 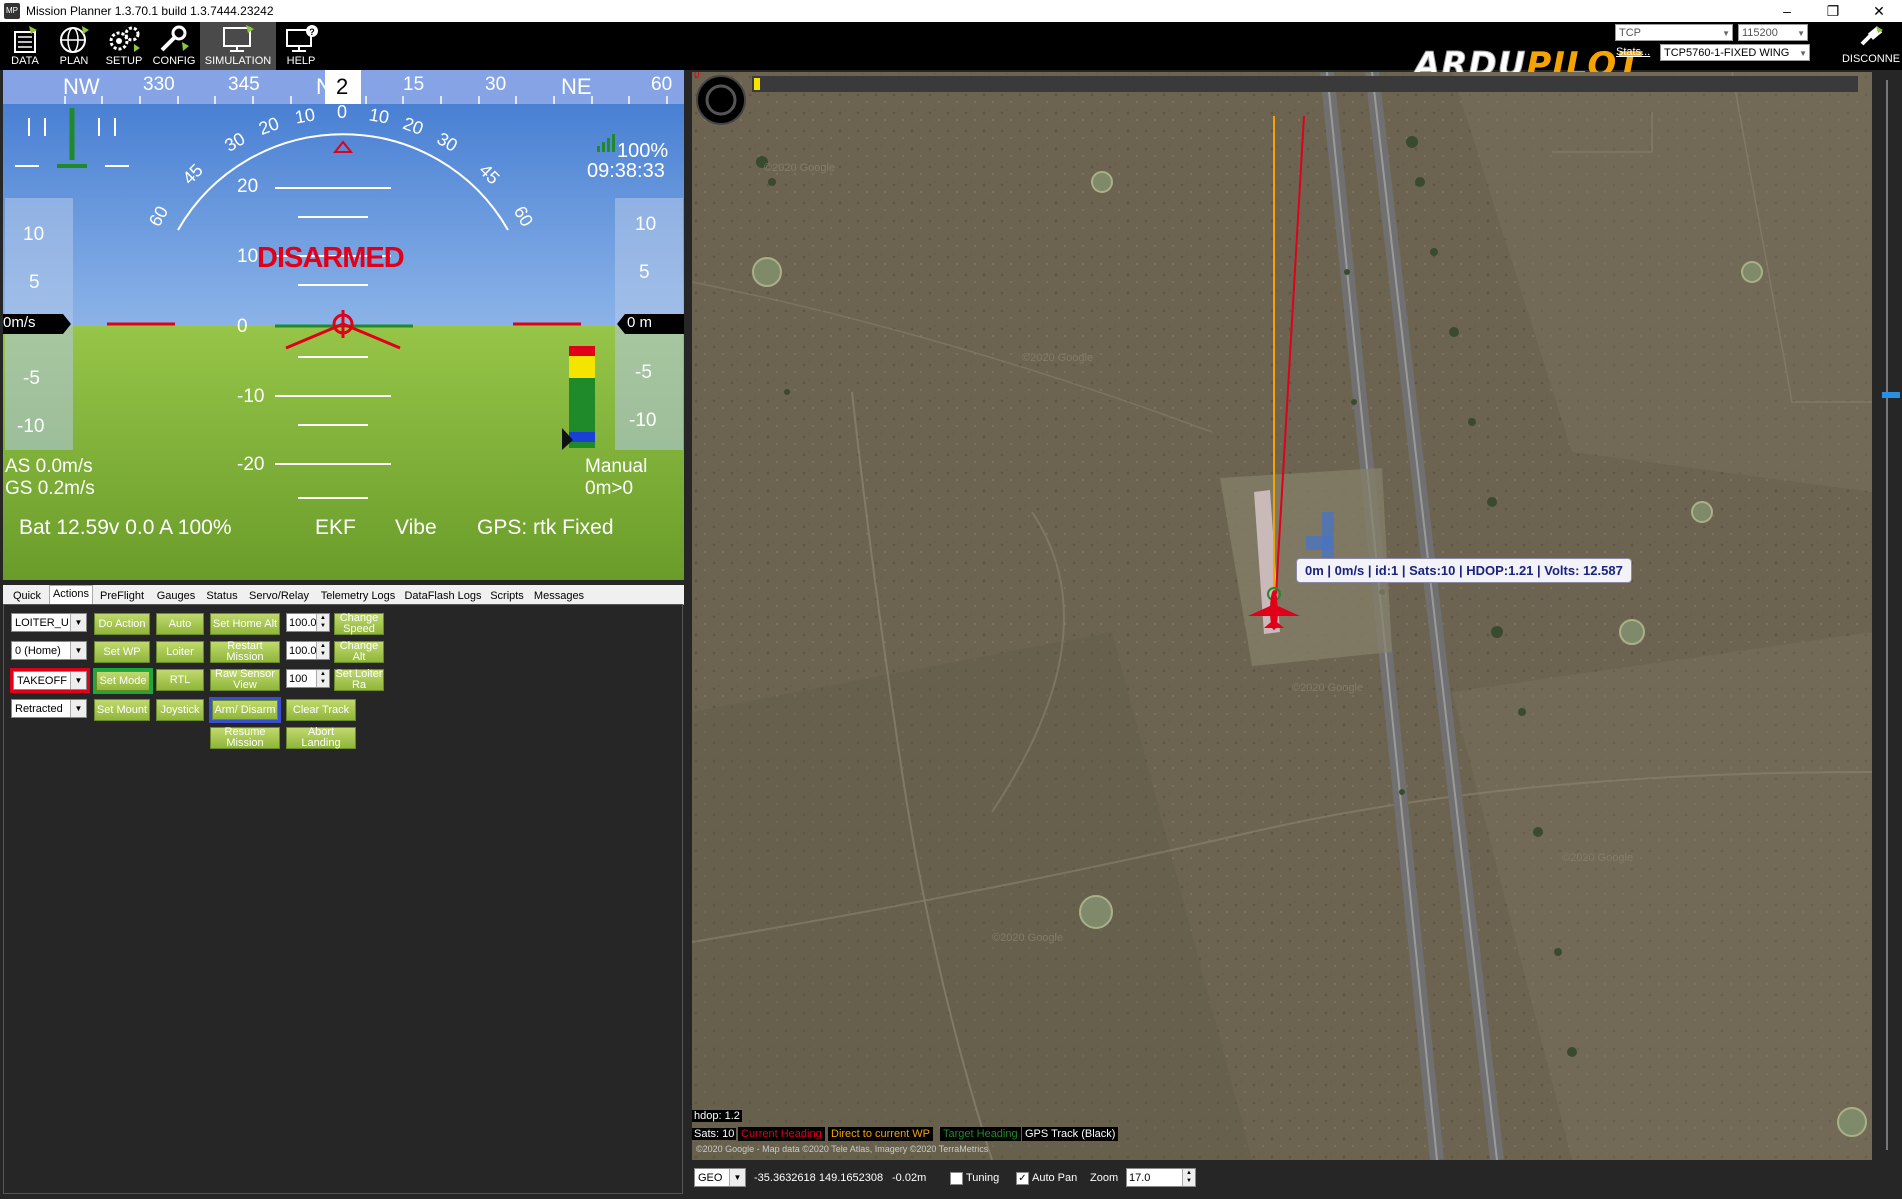 I want to click on pitch-label: -20, so click(x=251, y=464).